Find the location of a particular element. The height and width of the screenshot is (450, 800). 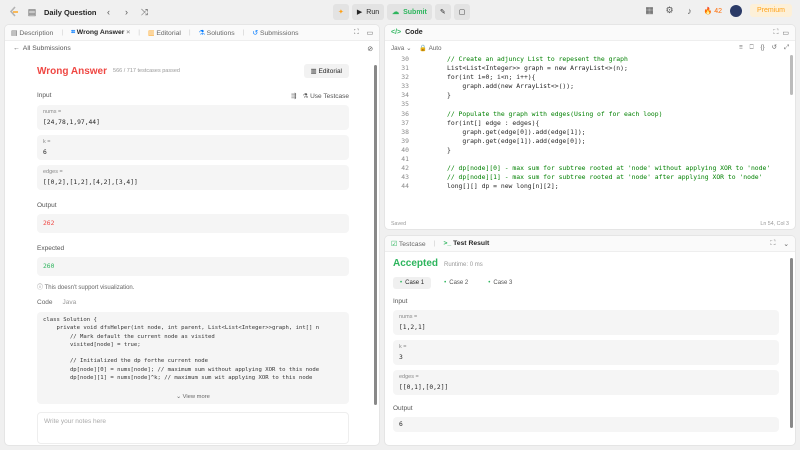

collapse-icon: ⌄ is located at coordinates (786, 244).